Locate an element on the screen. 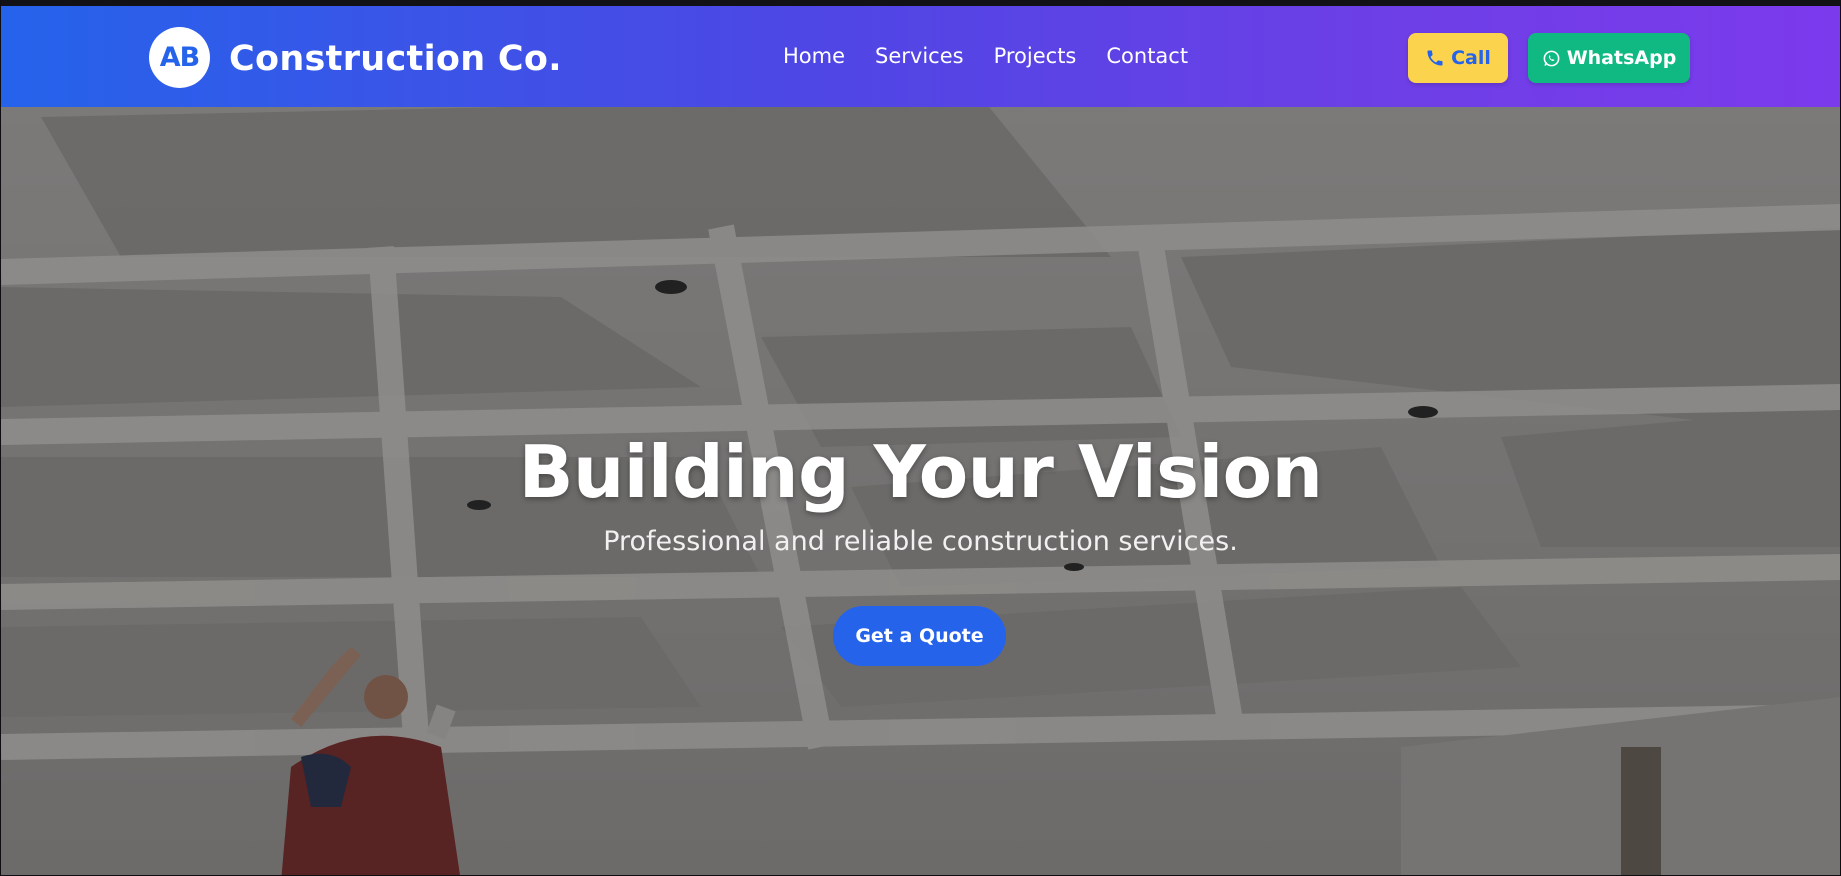 The height and width of the screenshot is (876, 1841). phone-icon is located at coordinates (1435, 58).